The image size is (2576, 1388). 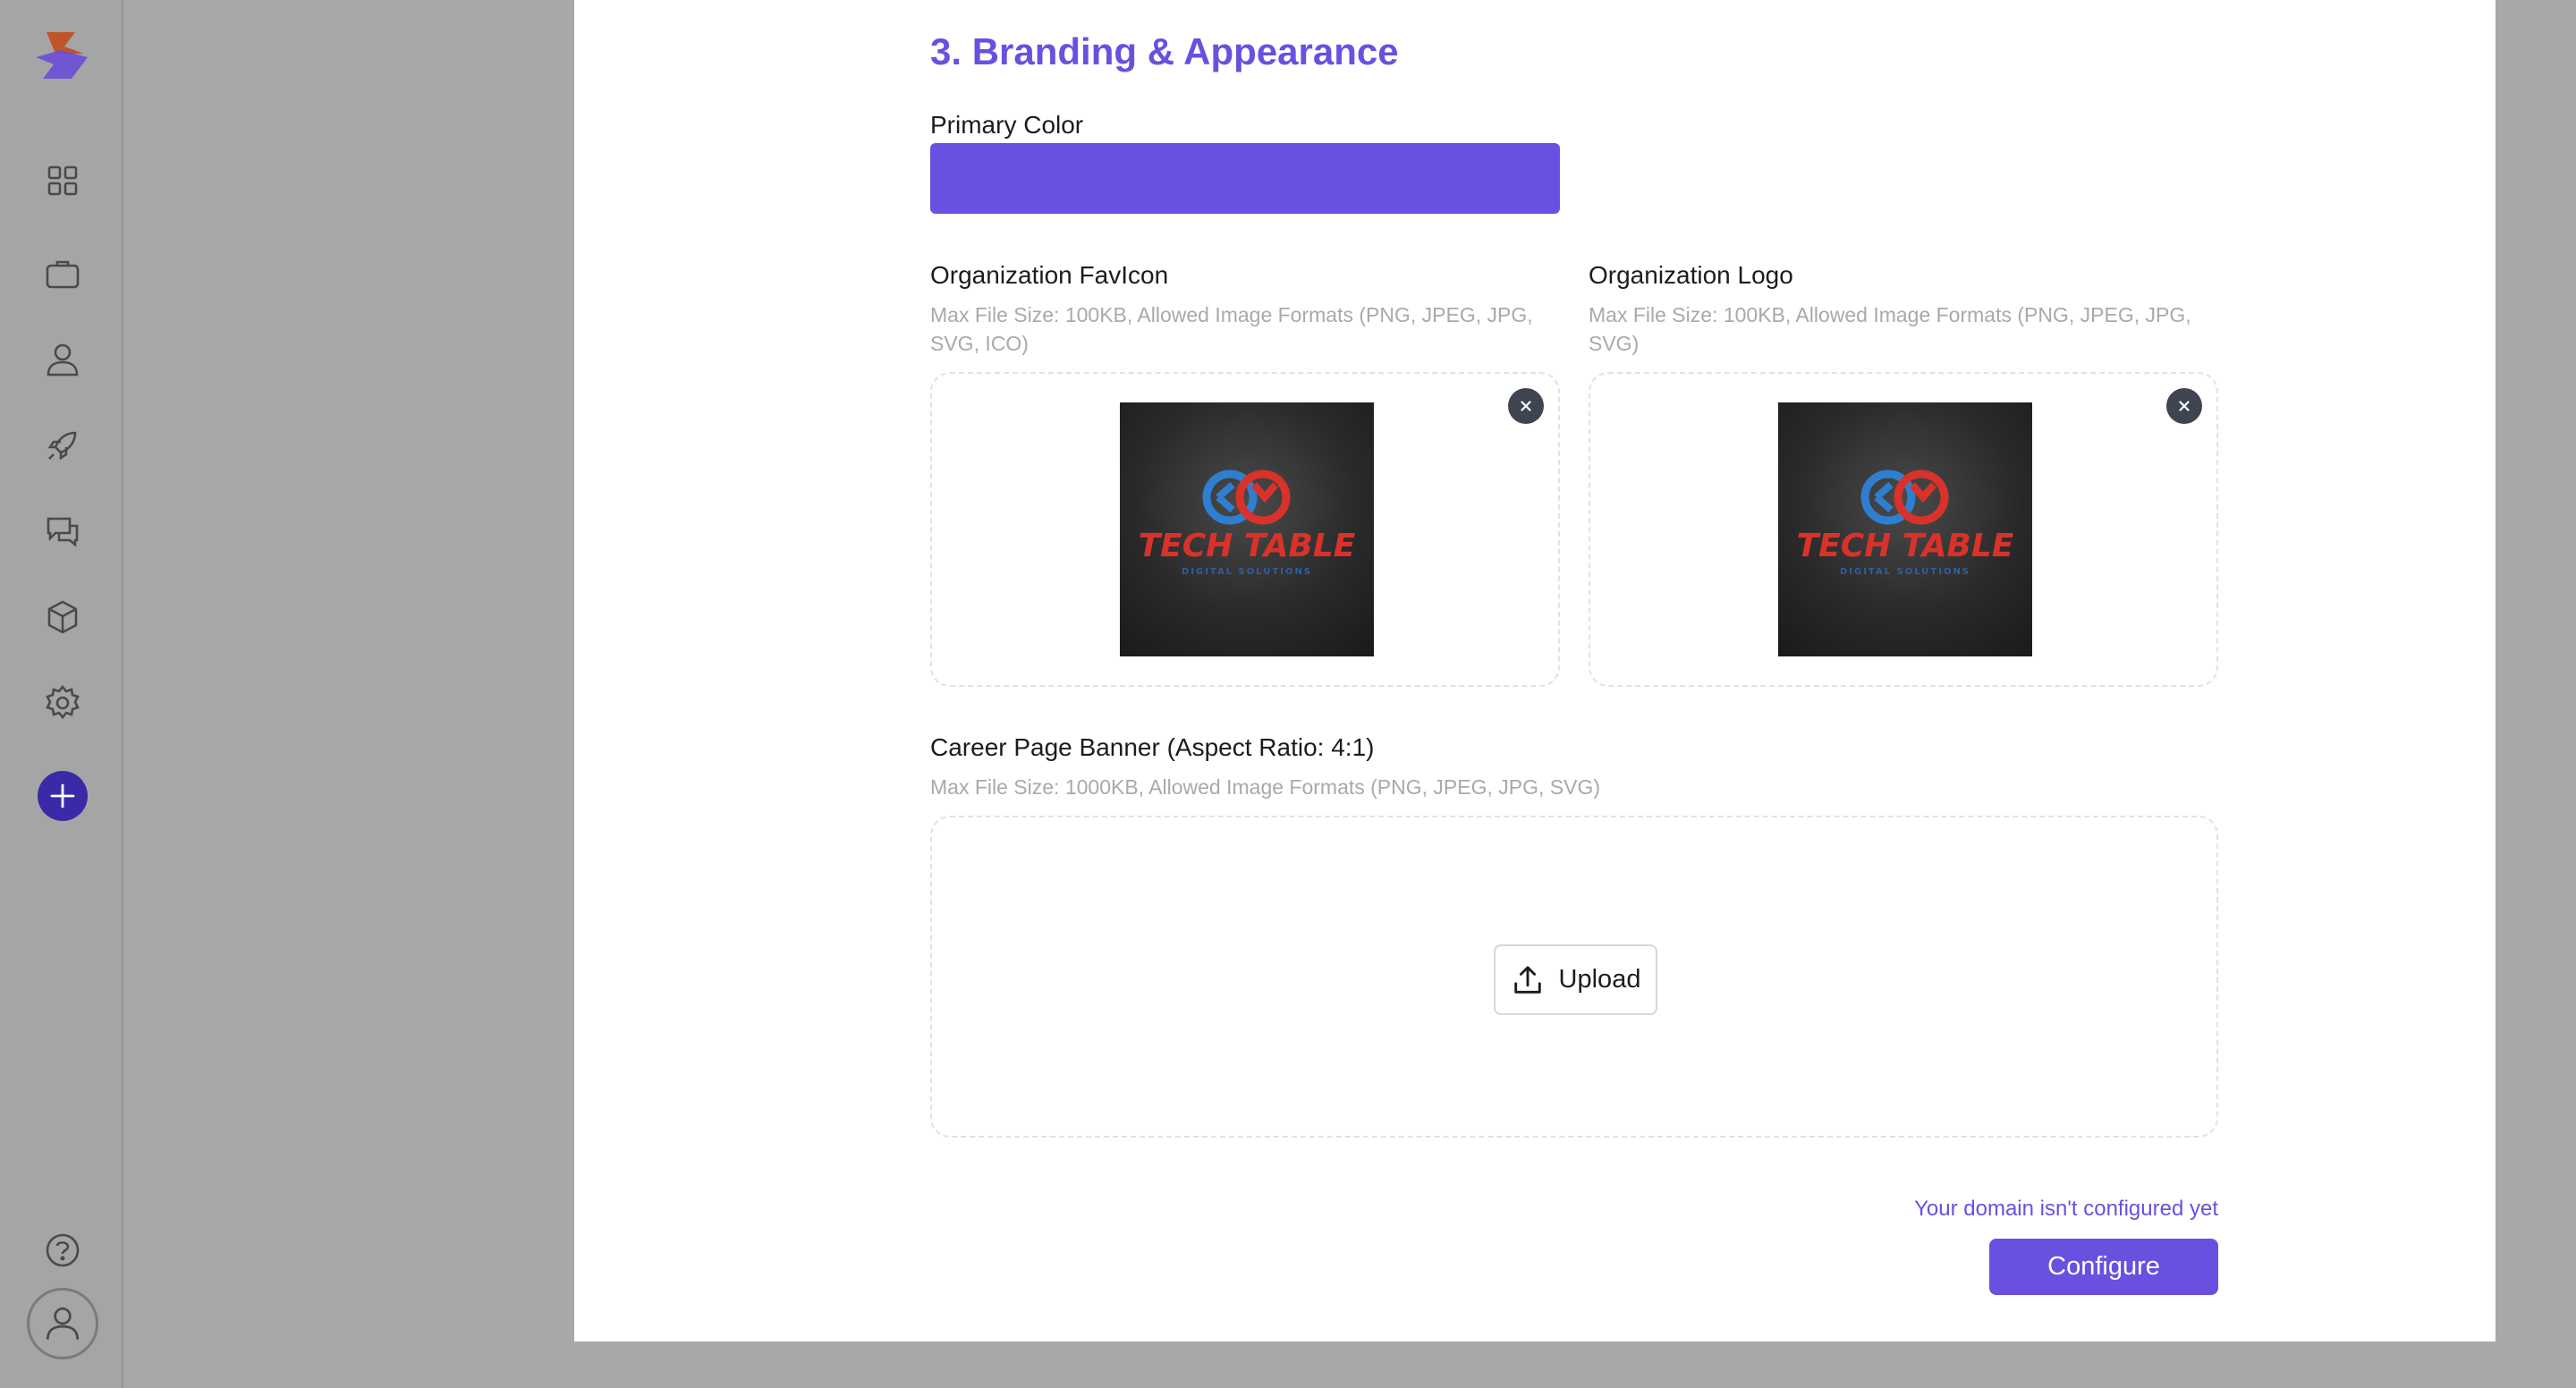 I want to click on logo-preview: TECH TABLE DIGITAL SOLUTIONS, so click(x=1905, y=529).